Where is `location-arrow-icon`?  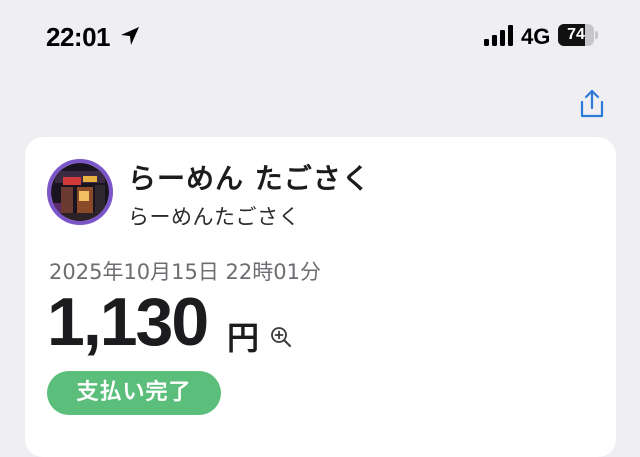 location-arrow-icon is located at coordinates (130, 36).